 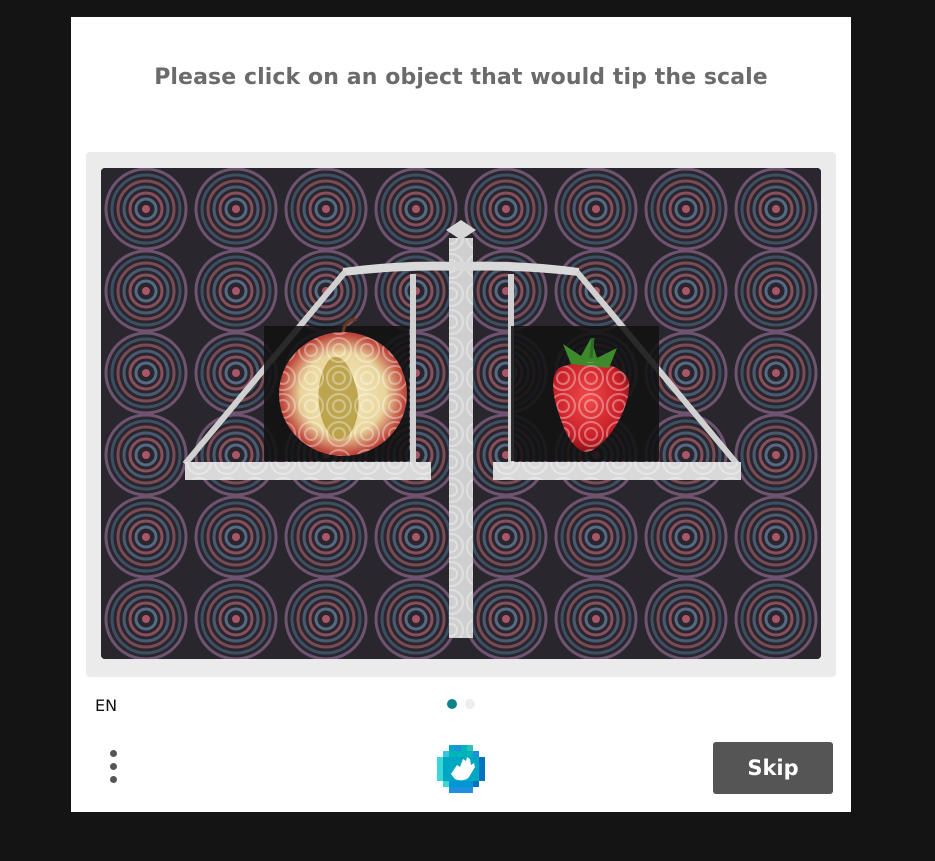 I want to click on pagination-dots, so click(x=461, y=704).